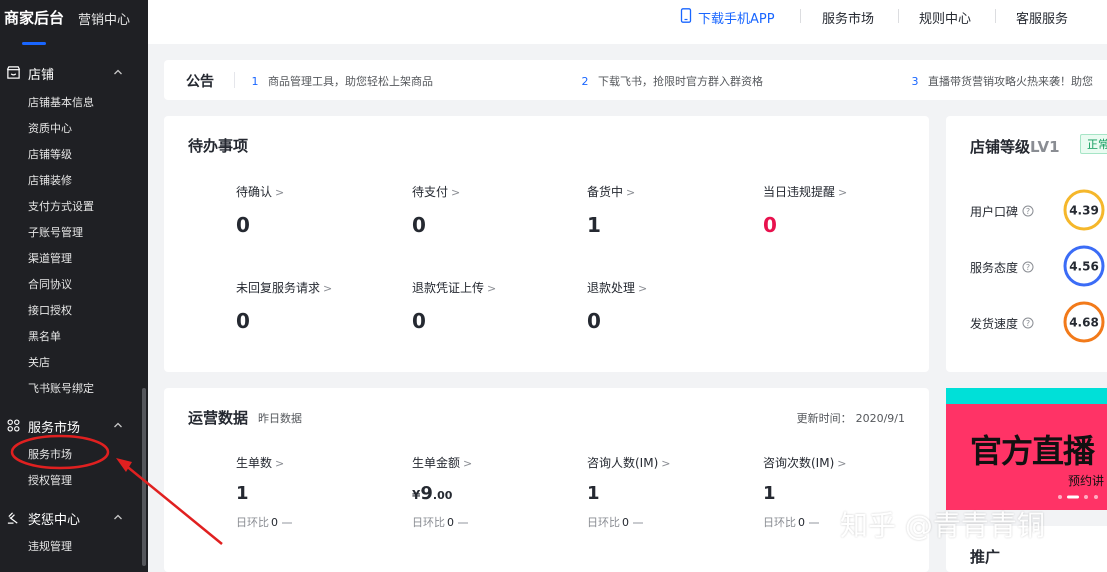 This screenshot has height=572, width=1107. I want to click on apps-icon, so click(13, 425).